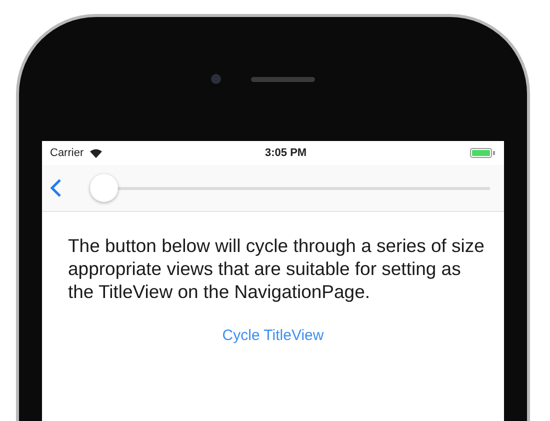  What do you see at coordinates (67, 153) in the screenshot?
I see `carrier-label: Carrier` at bounding box center [67, 153].